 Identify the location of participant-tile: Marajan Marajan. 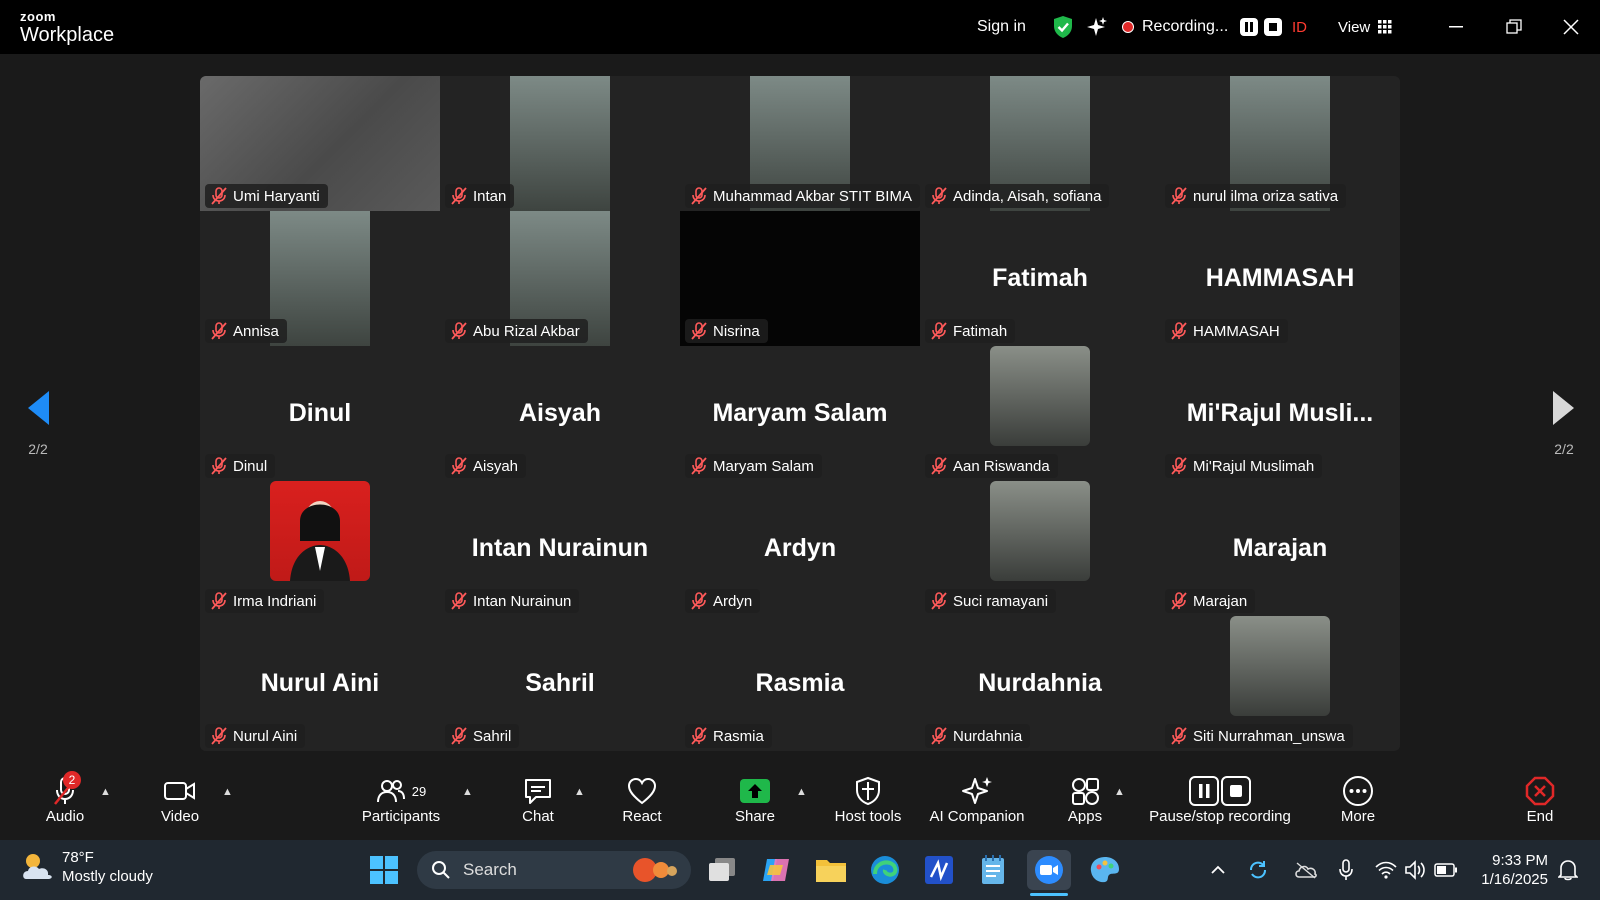
(1280, 548).